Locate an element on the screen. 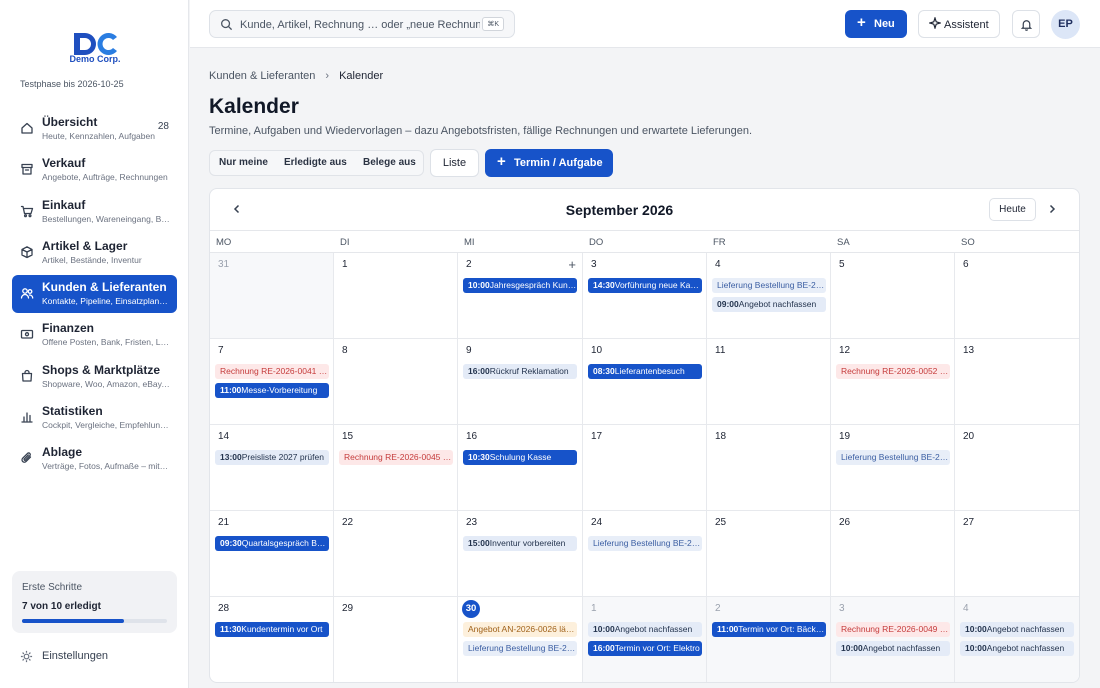 This screenshot has width=1100, height=688. event-title: Schulung Kasse is located at coordinates (520, 457).